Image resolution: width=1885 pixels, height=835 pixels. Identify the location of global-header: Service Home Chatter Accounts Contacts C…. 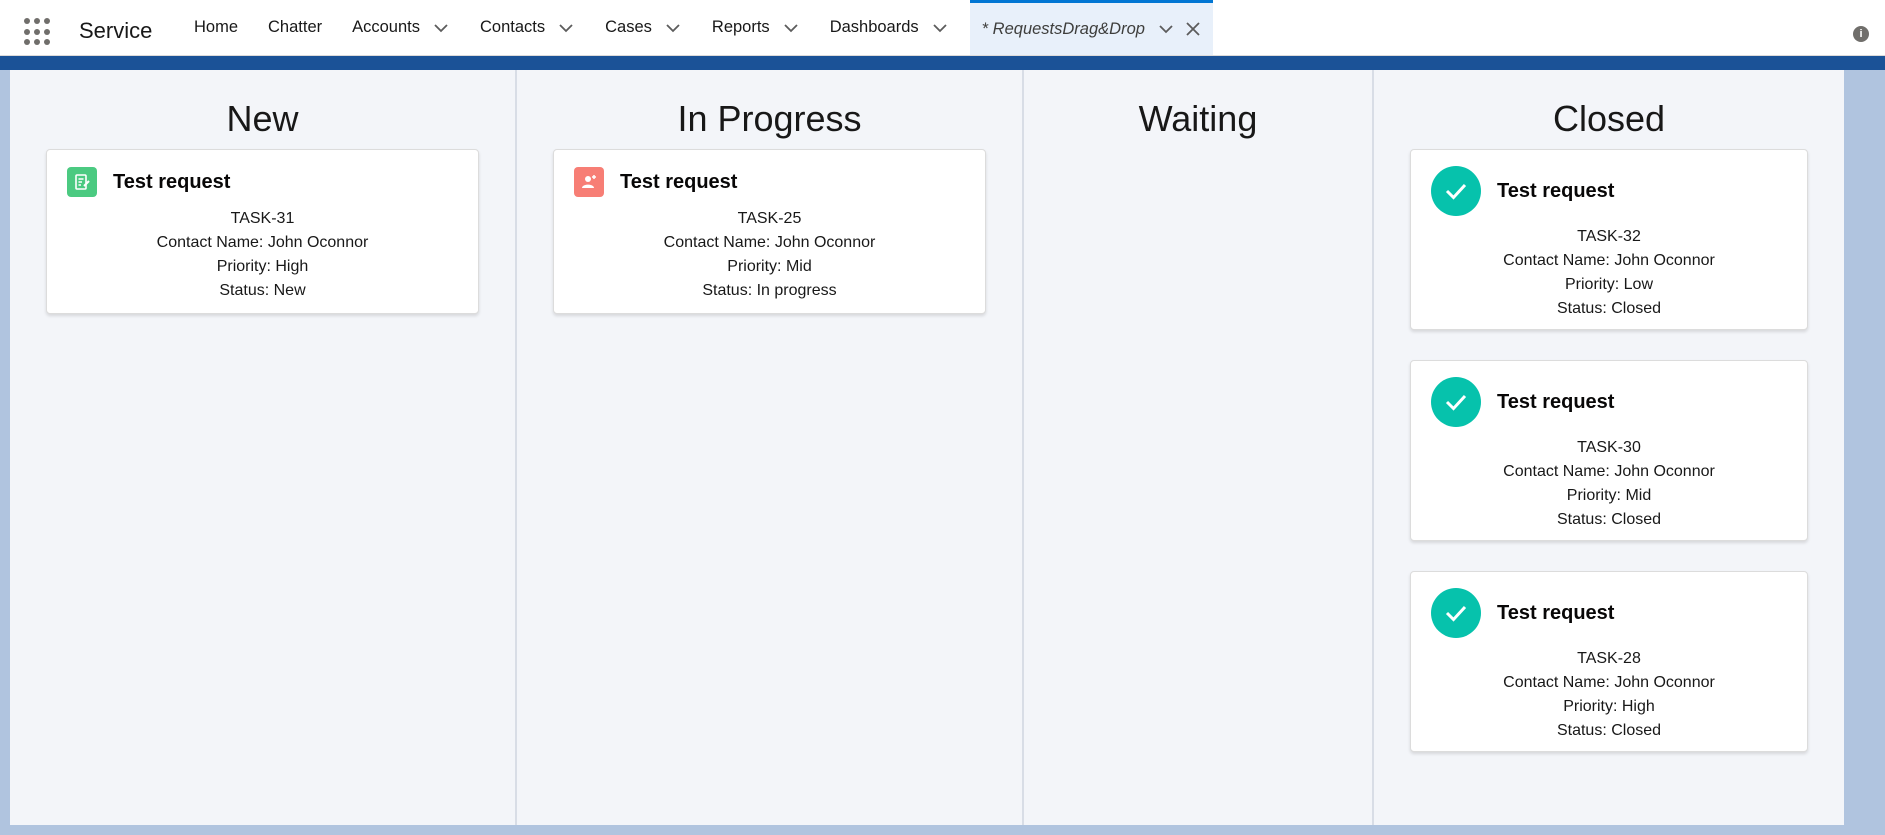
(942, 28).